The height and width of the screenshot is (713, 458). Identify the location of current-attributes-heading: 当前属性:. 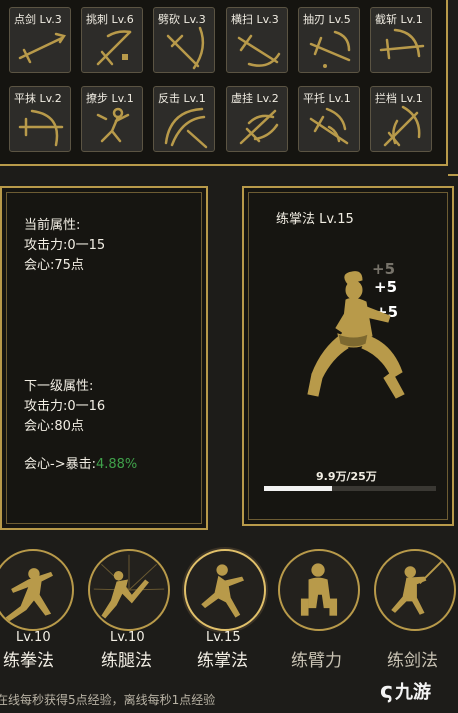
(52, 225).